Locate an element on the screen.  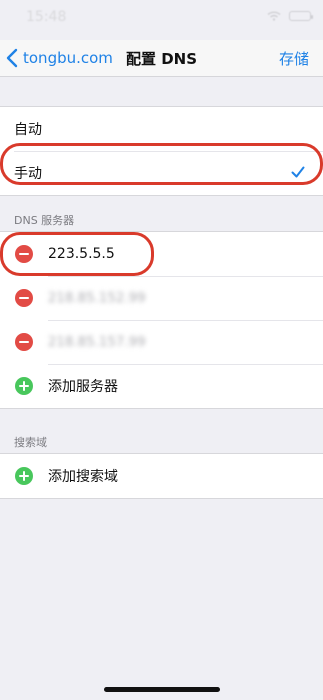
checkmark-icon is located at coordinates (298, 172).